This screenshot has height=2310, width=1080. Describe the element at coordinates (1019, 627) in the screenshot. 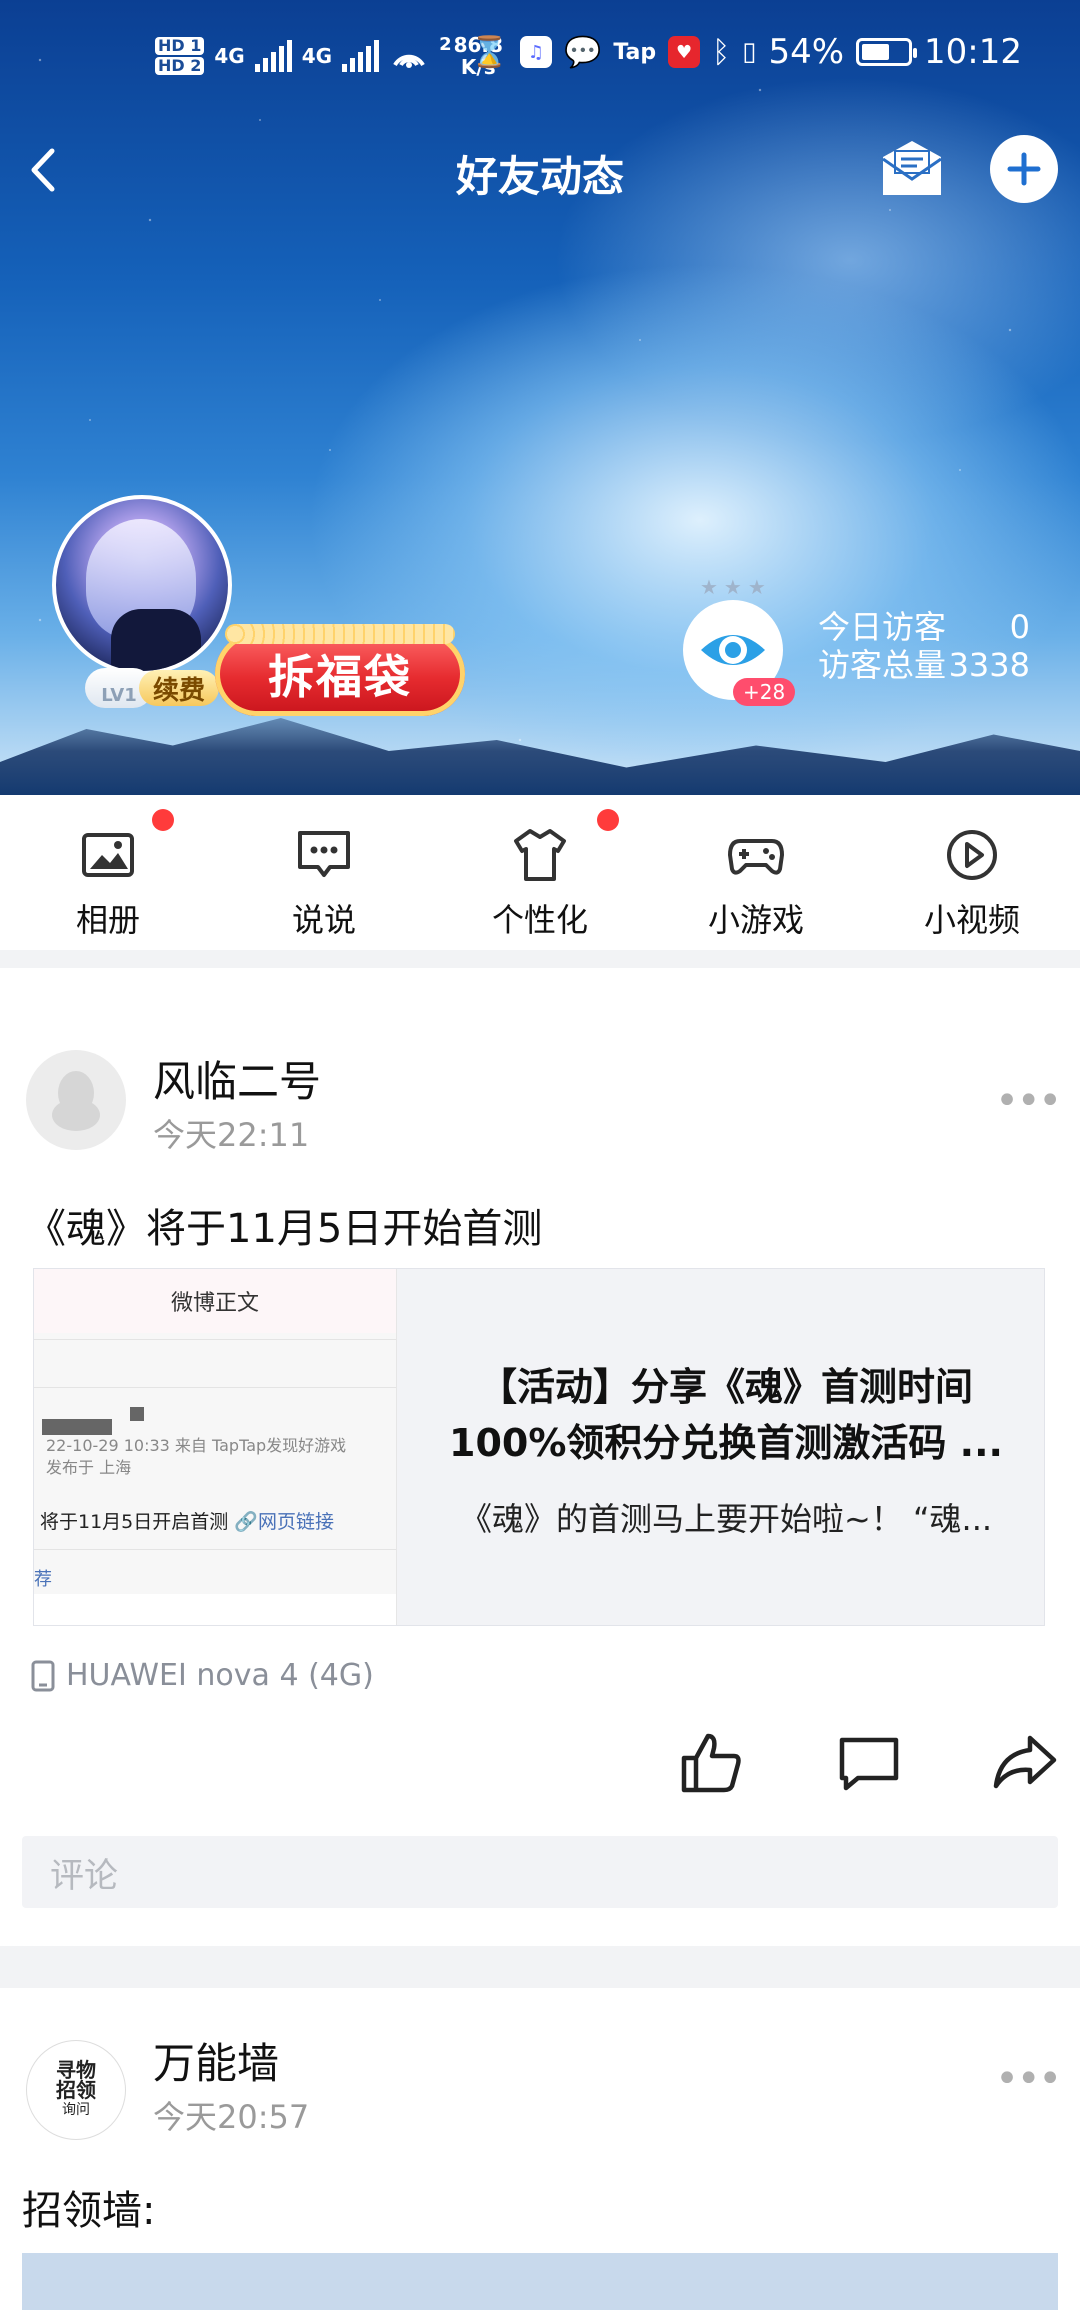

I see `today-visitors-value: 0` at that location.